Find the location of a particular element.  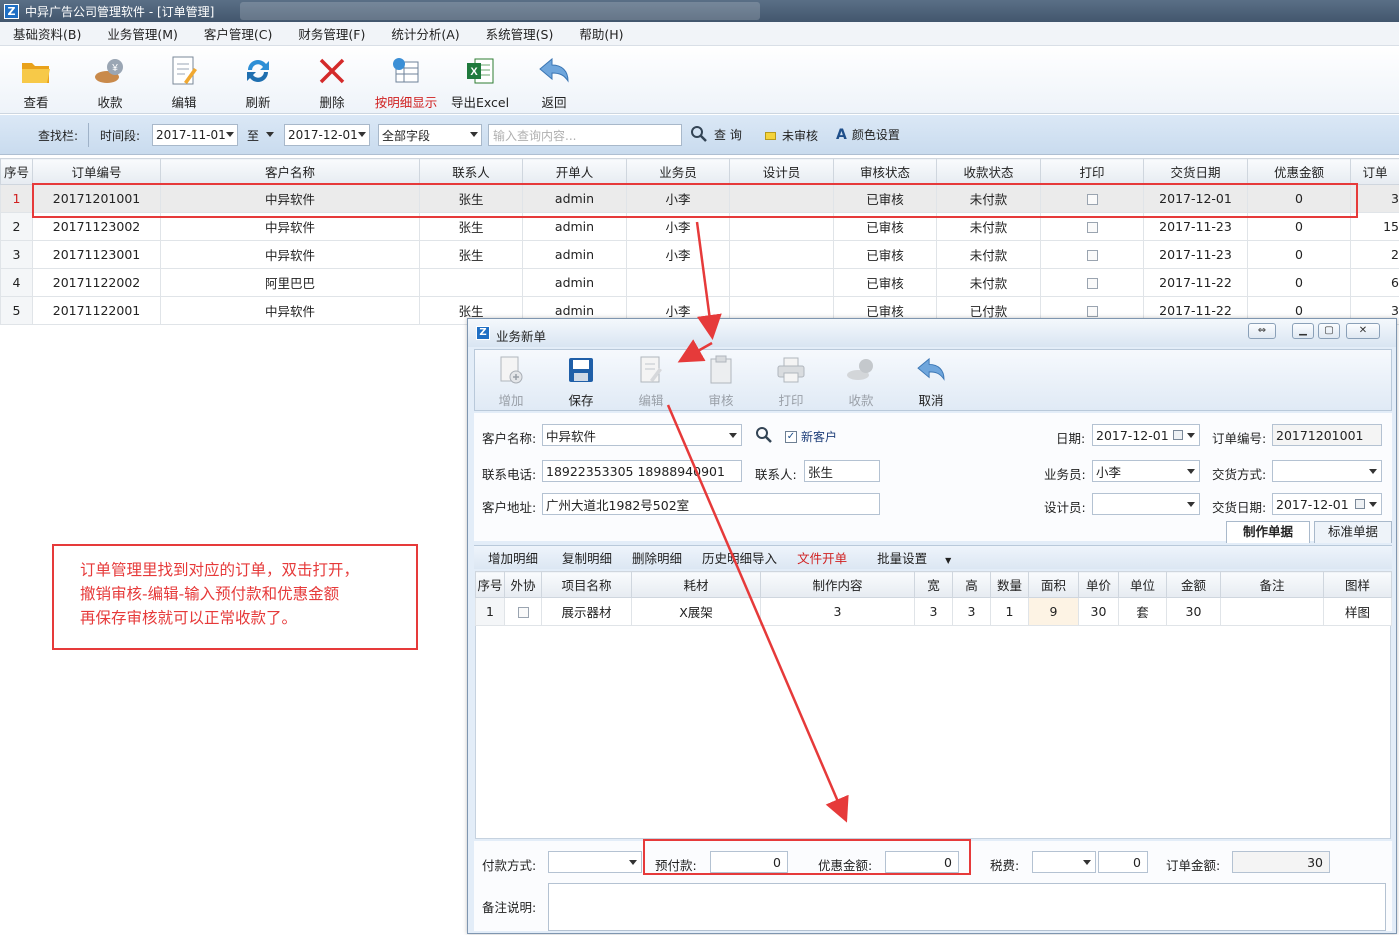

arrow-to-payment is located at coordinates (757, 613).